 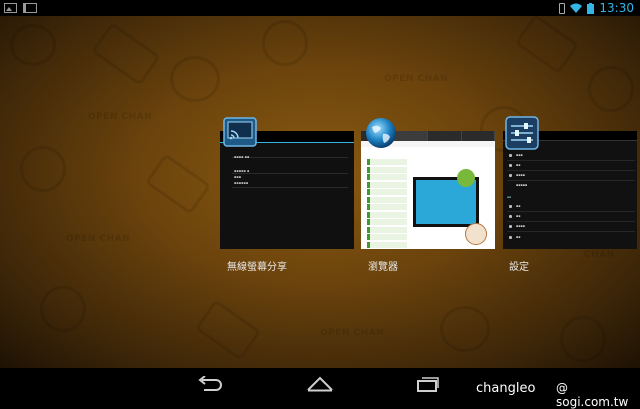 I want to click on wifi-icon, so click(x=576, y=8).